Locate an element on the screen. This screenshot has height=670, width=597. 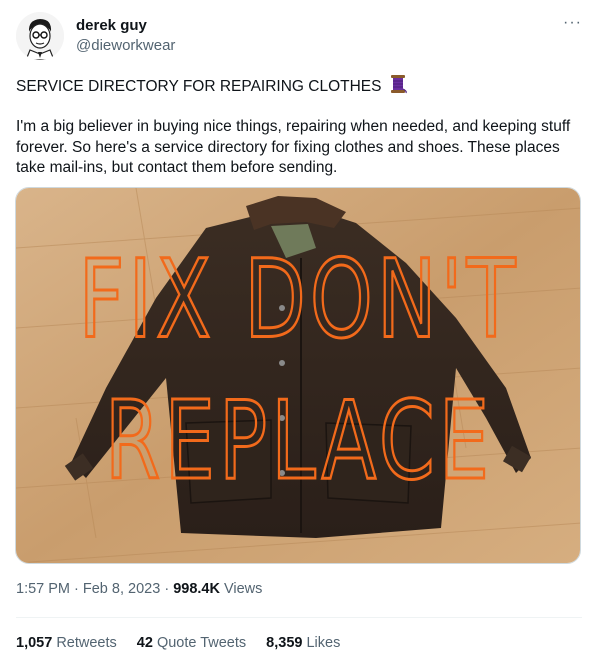
quotes-label: Quote Tweets is located at coordinates (201, 643).